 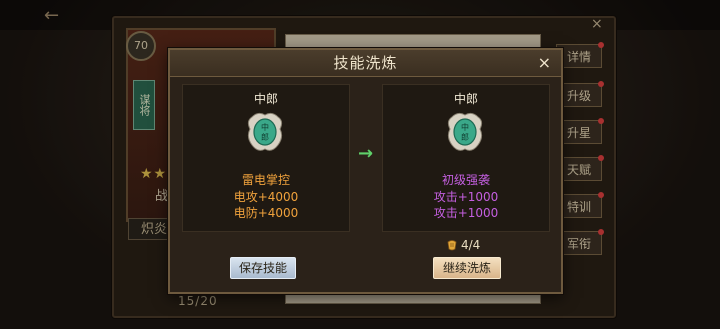 I want to click on skill-name: 初级强袭, so click(x=465, y=180).